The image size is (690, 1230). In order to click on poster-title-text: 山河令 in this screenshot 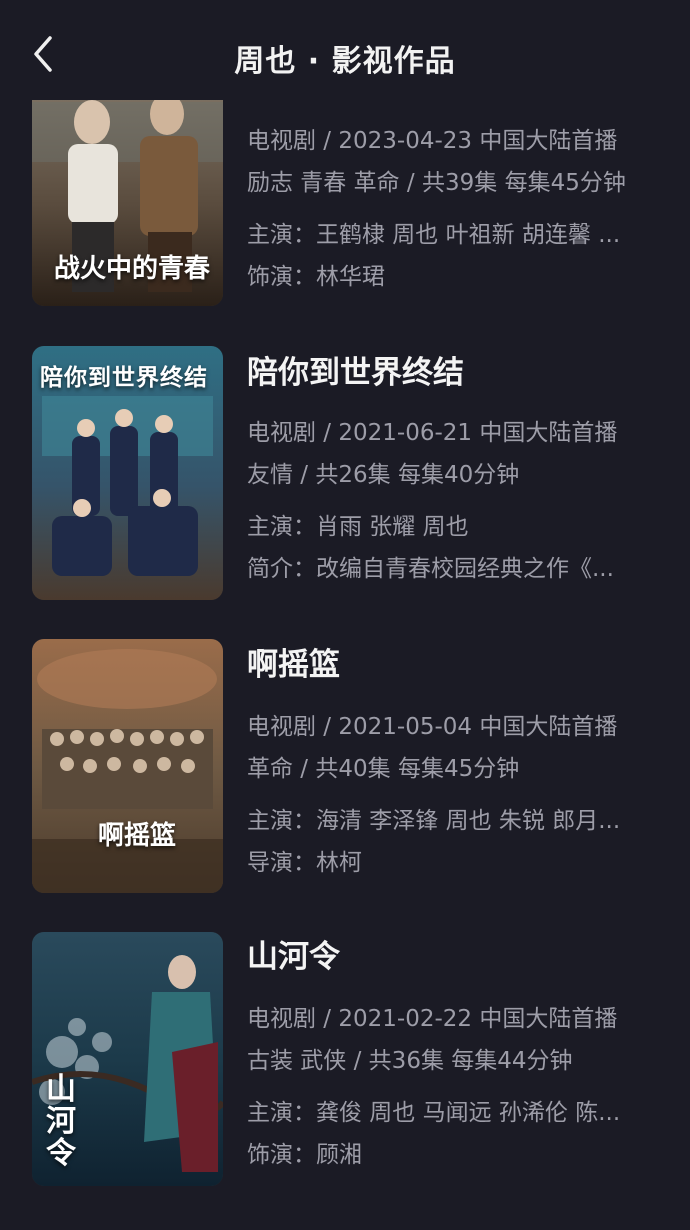, I will do `click(61, 1121)`.